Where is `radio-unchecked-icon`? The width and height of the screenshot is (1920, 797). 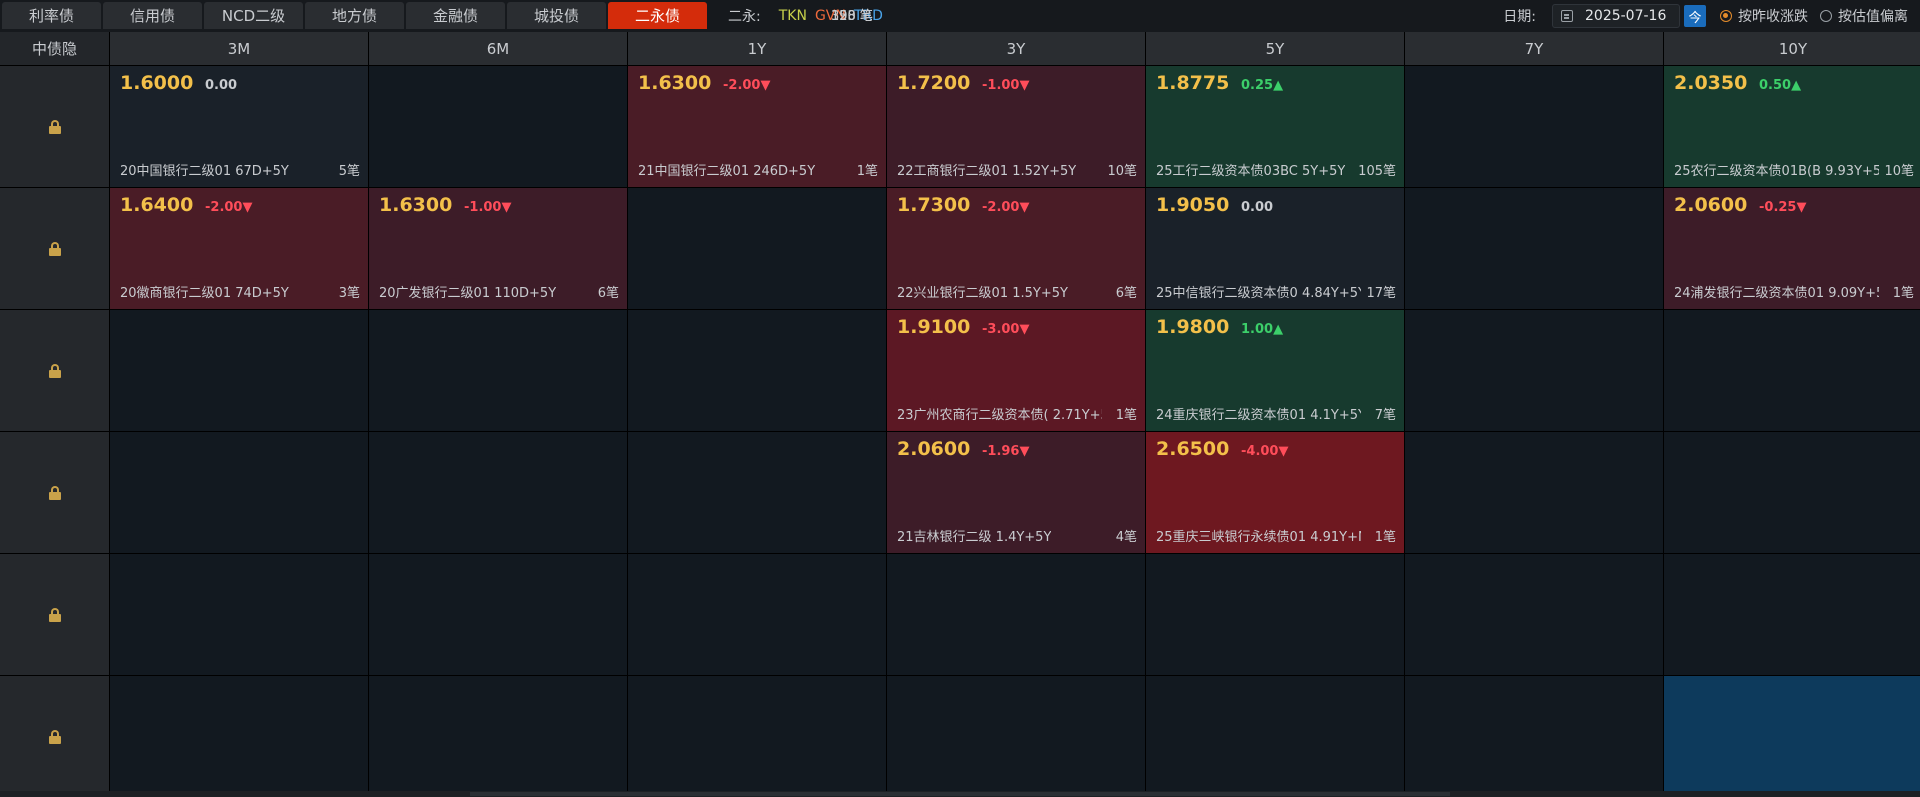
radio-unchecked-icon is located at coordinates (1826, 16).